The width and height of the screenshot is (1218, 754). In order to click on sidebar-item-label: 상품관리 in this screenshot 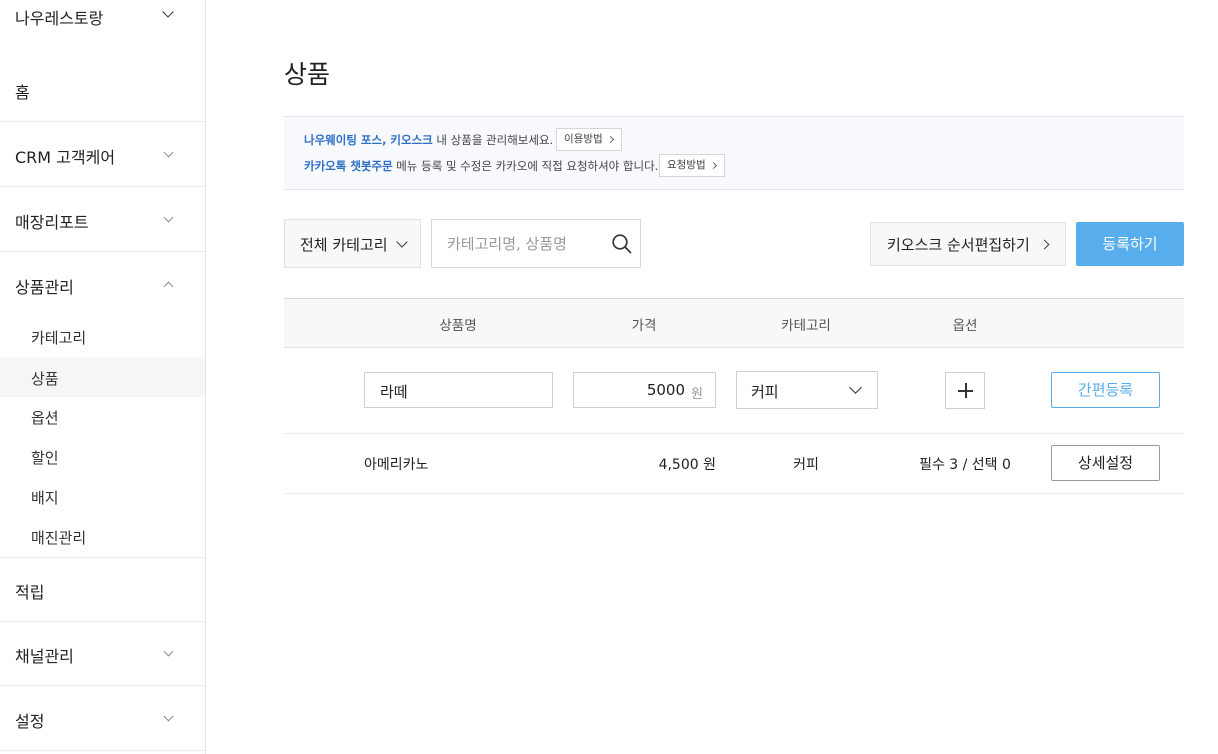, I will do `click(44, 287)`.